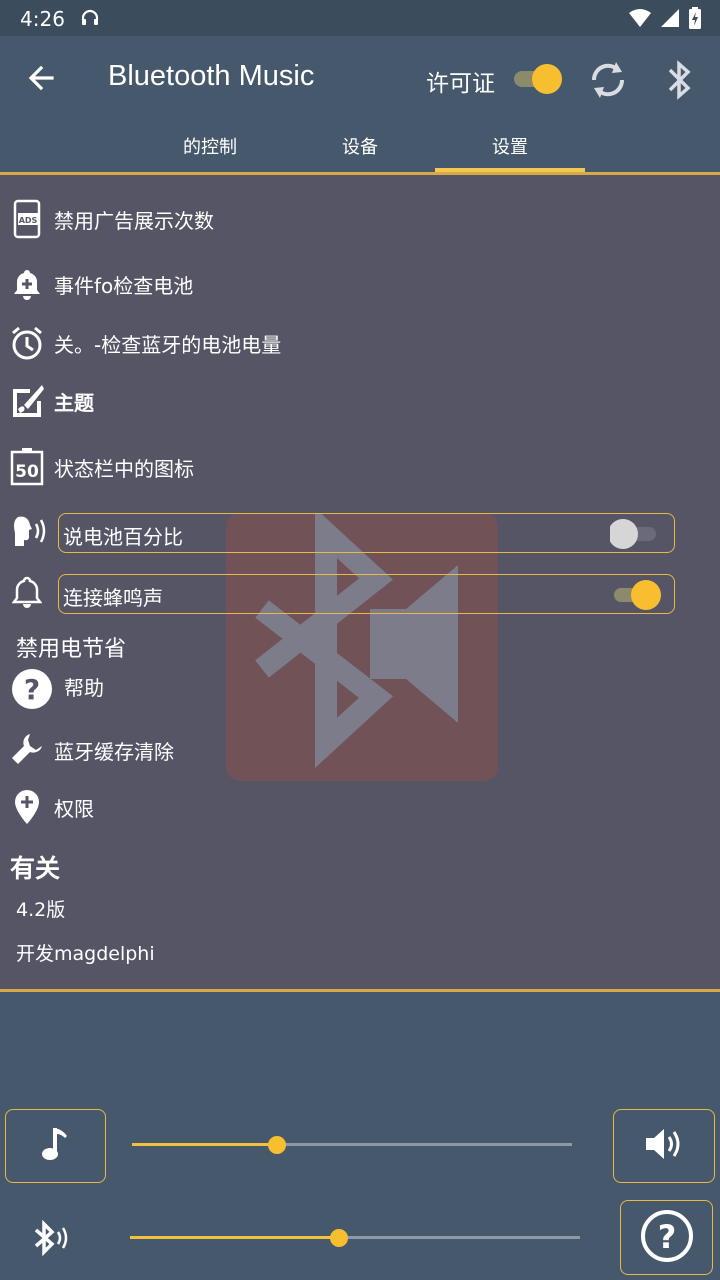  I want to click on setting-alarm-battery: 关。-检查蓝牙的电池电量, so click(145, 343).